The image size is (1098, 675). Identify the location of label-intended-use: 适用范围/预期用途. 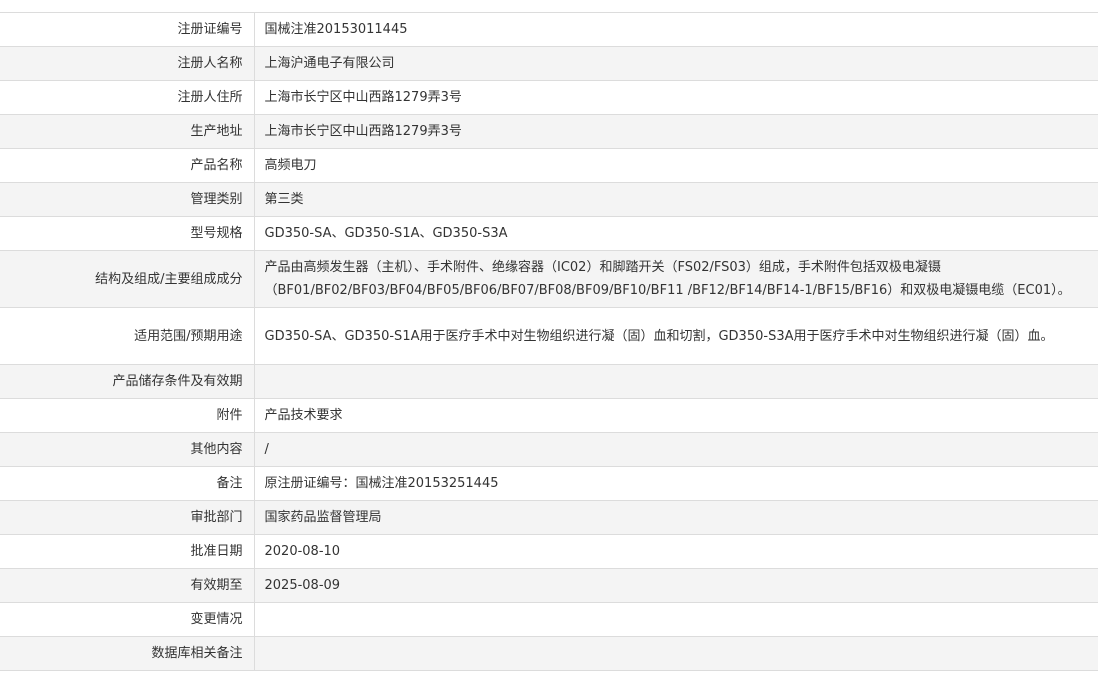
(127, 336).